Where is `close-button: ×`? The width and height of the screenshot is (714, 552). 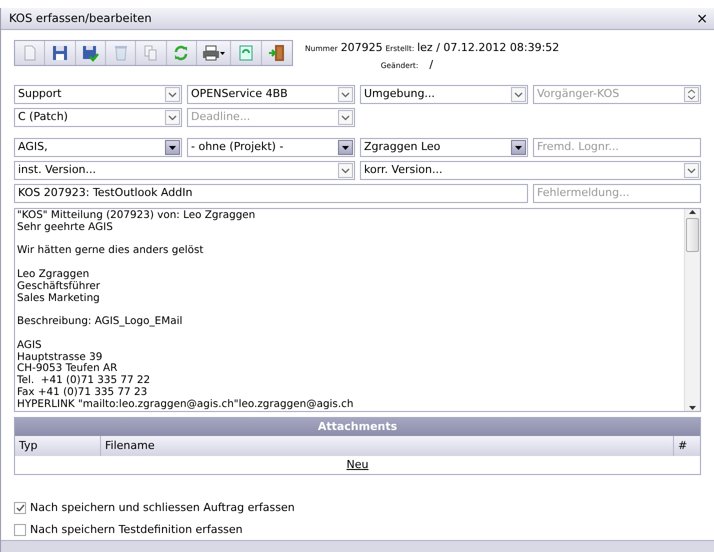 close-button: × is located at coordinates (702, 19).